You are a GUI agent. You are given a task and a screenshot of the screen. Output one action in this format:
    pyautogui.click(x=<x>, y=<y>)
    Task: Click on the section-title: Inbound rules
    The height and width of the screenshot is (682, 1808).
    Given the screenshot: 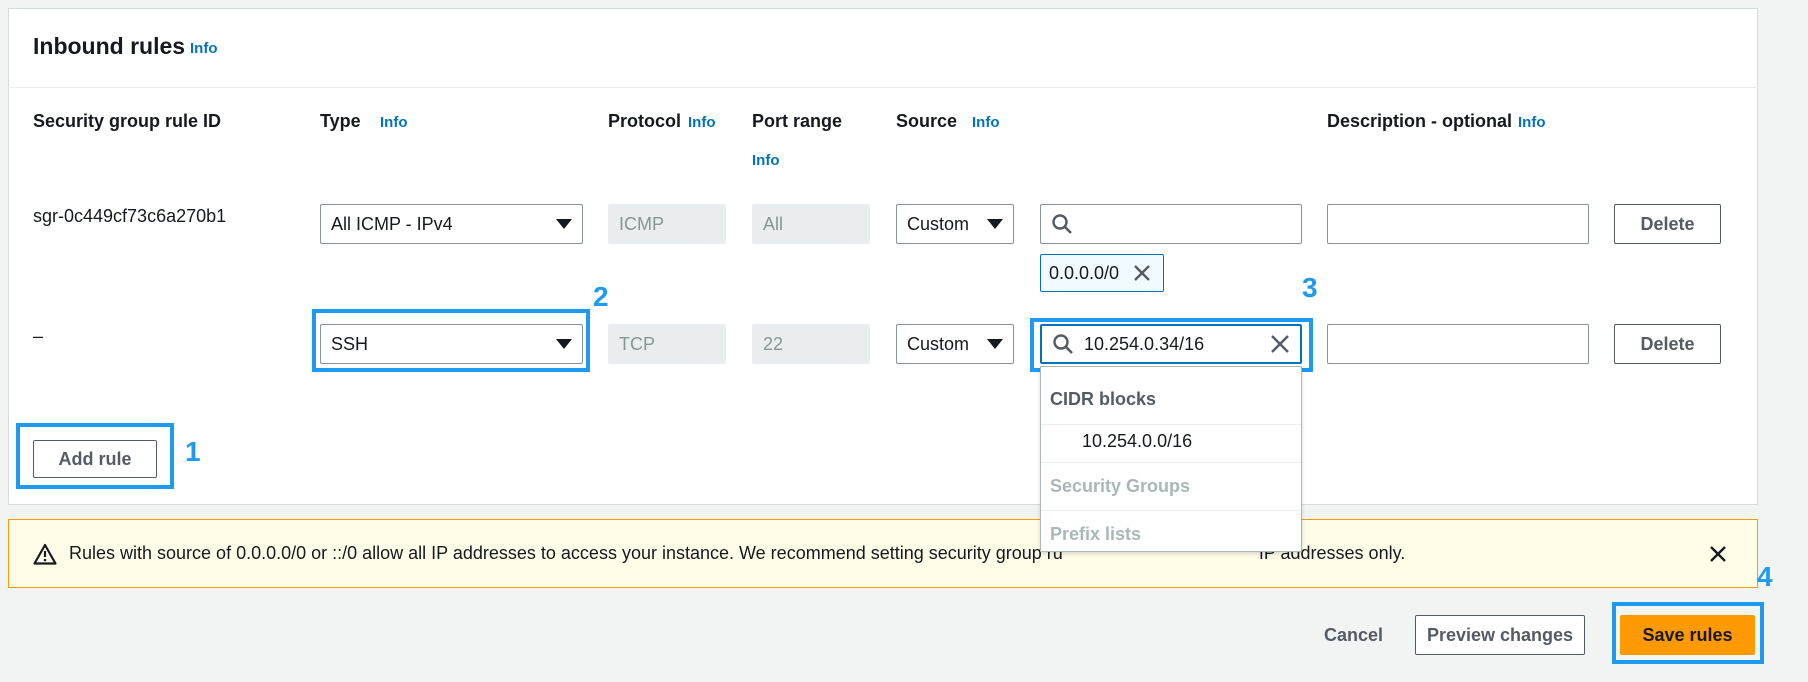 What is the action you would take?
    pyautogui.click(x=109, y=46)
    